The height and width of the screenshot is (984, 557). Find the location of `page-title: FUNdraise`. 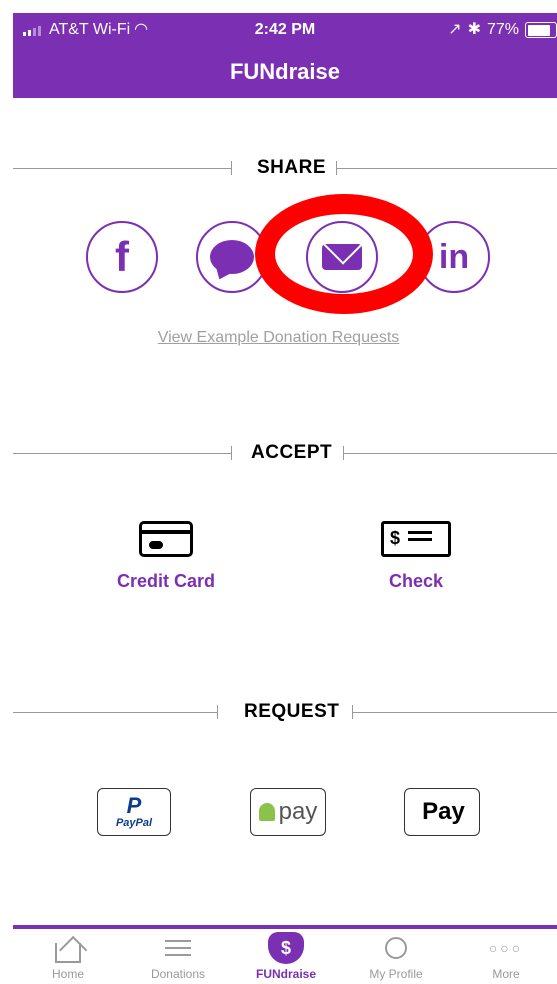

page-title: FUNdraise is located at coordinates (285, 71).